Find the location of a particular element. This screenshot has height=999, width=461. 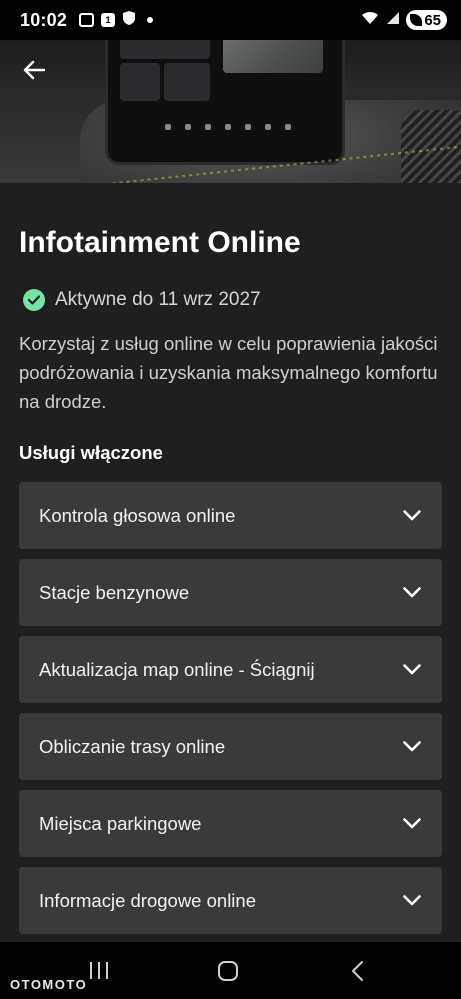

service-label: Stacje benzynowe is located at coordinates (114, 592).